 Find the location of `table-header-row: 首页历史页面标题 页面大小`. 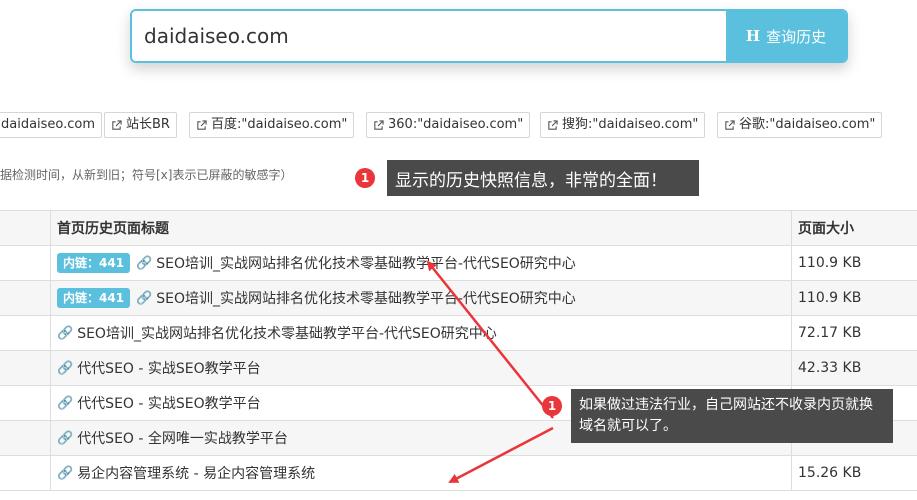

table-header-row: 首页历史页面标题 页面大小 is located at coordinates (458, 228).